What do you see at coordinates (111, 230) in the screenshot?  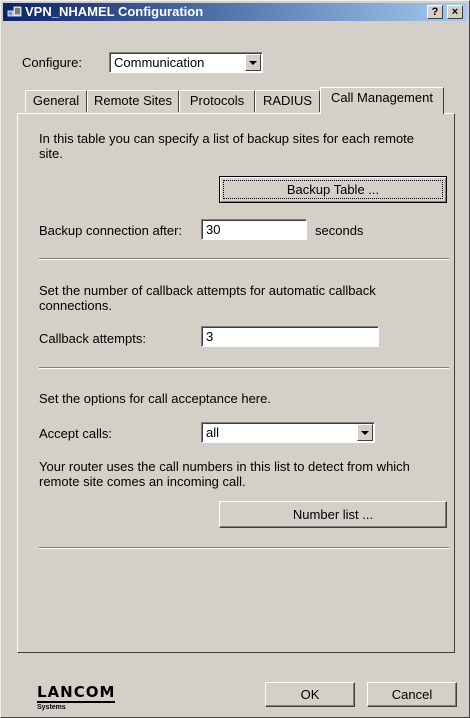 I see `backup-connection-label: Backup connection after:` at bounding box center [111, 230].